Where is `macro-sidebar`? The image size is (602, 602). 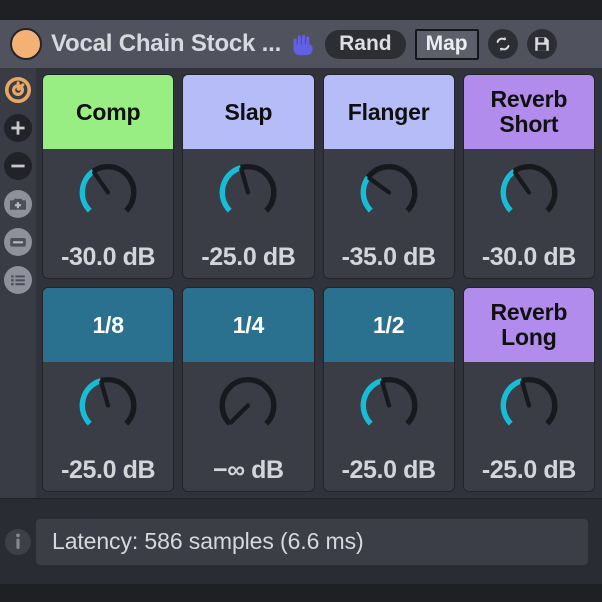 macro-sidebar is located at coordinates (18, 283).